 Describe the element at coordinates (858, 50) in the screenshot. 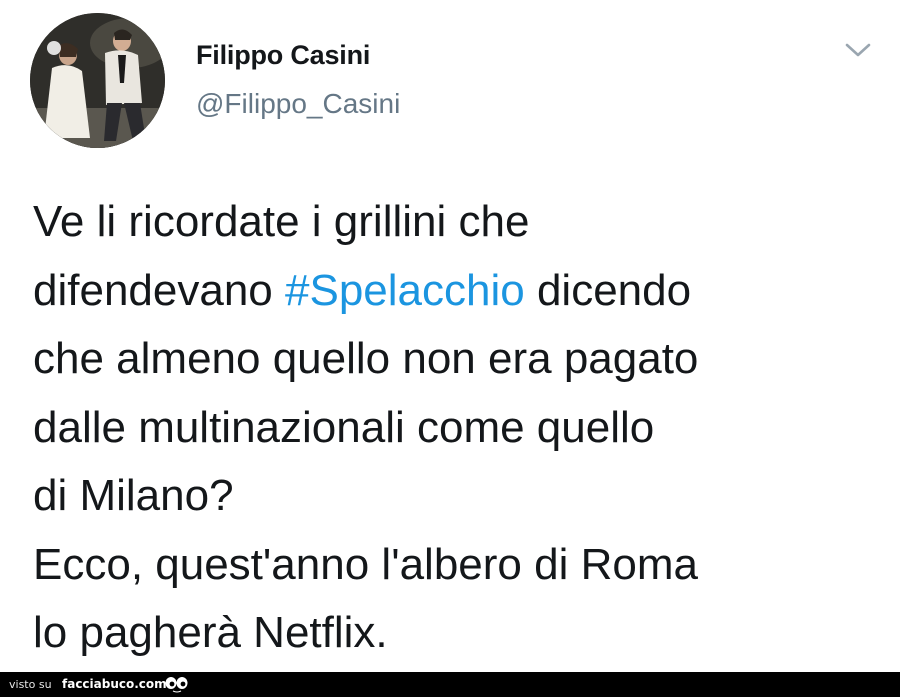

I see `chevron-down-icon` at that location.